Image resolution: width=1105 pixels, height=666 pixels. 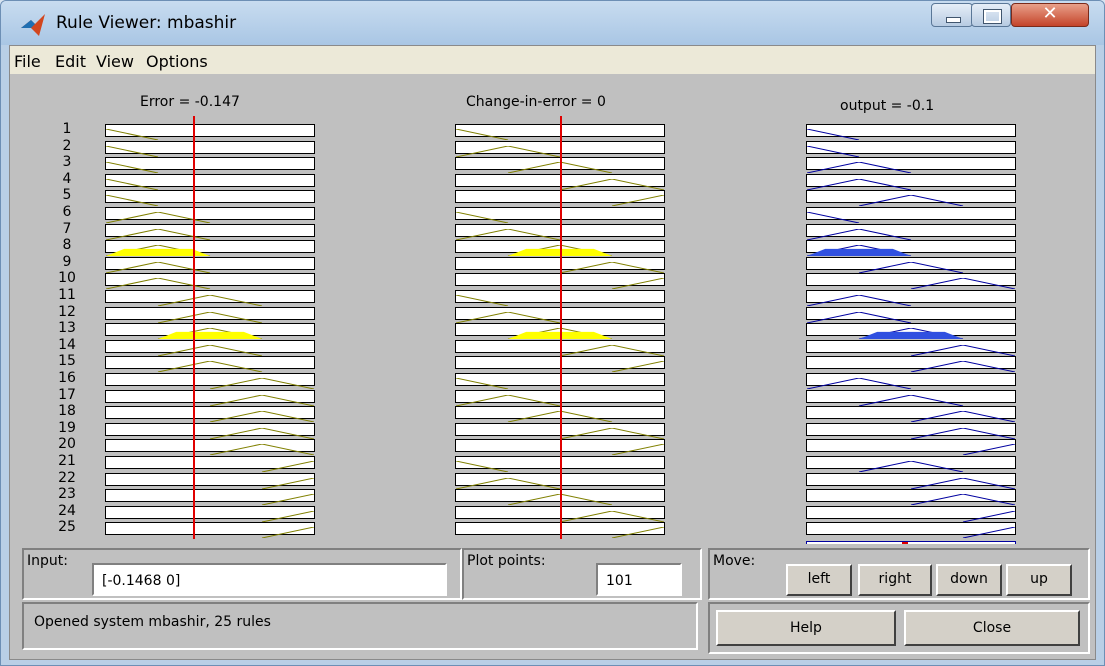 I want to click on menu-bar: File Edit View Options, so click(x=552, y=60).